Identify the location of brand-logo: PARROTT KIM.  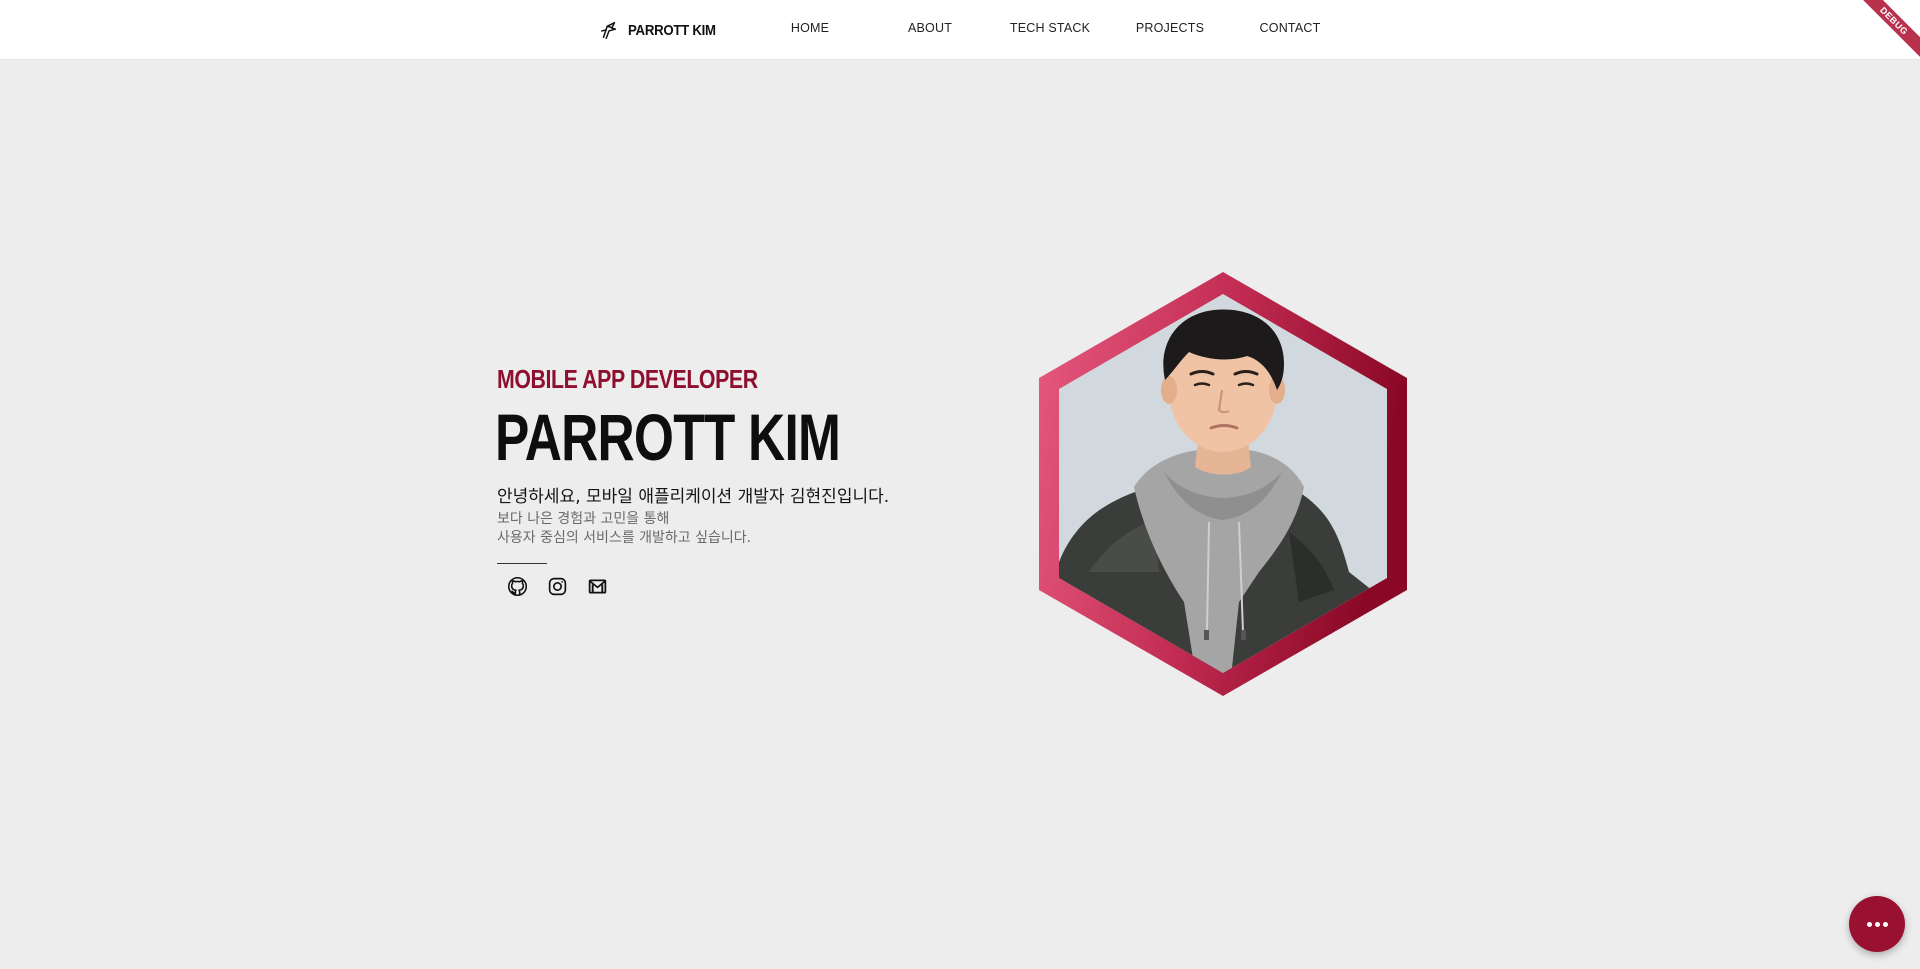
(663, 30).